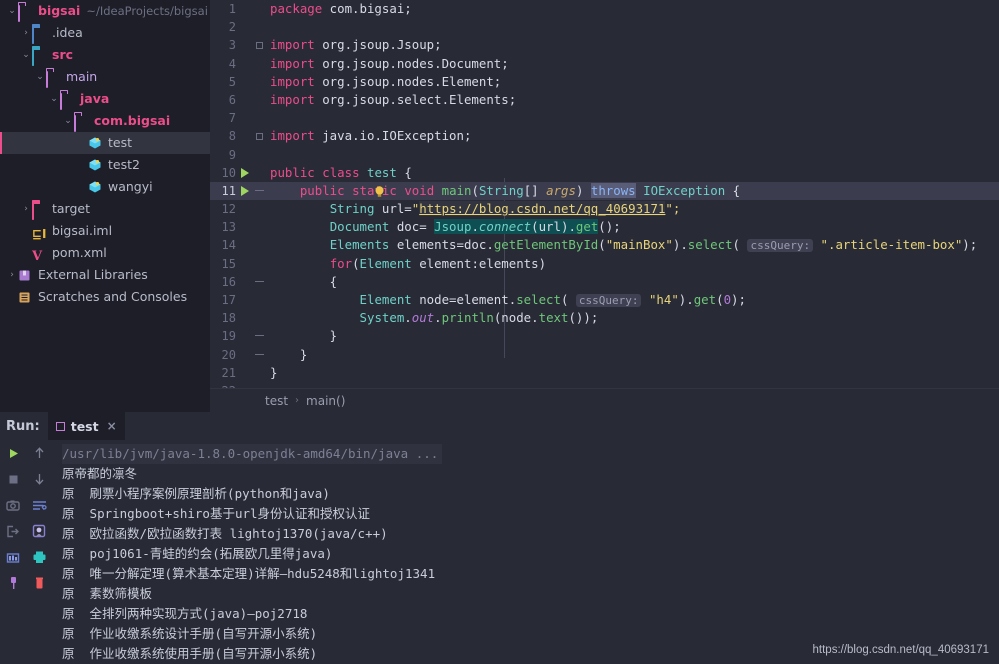 The width and height of the screenshot is (999, 664). Describe the element at coordinates (13, 479) in the screenshot. I see `stop-icon` at that location.